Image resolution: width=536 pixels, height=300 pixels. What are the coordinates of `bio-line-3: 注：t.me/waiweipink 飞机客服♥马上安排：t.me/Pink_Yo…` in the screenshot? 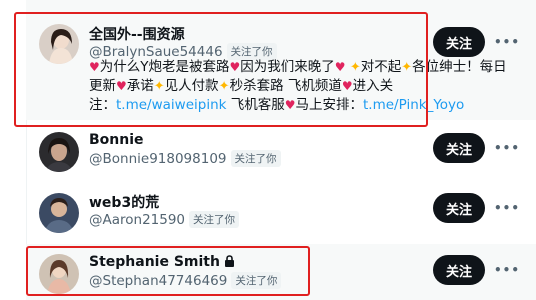 It's located at (277, 105).